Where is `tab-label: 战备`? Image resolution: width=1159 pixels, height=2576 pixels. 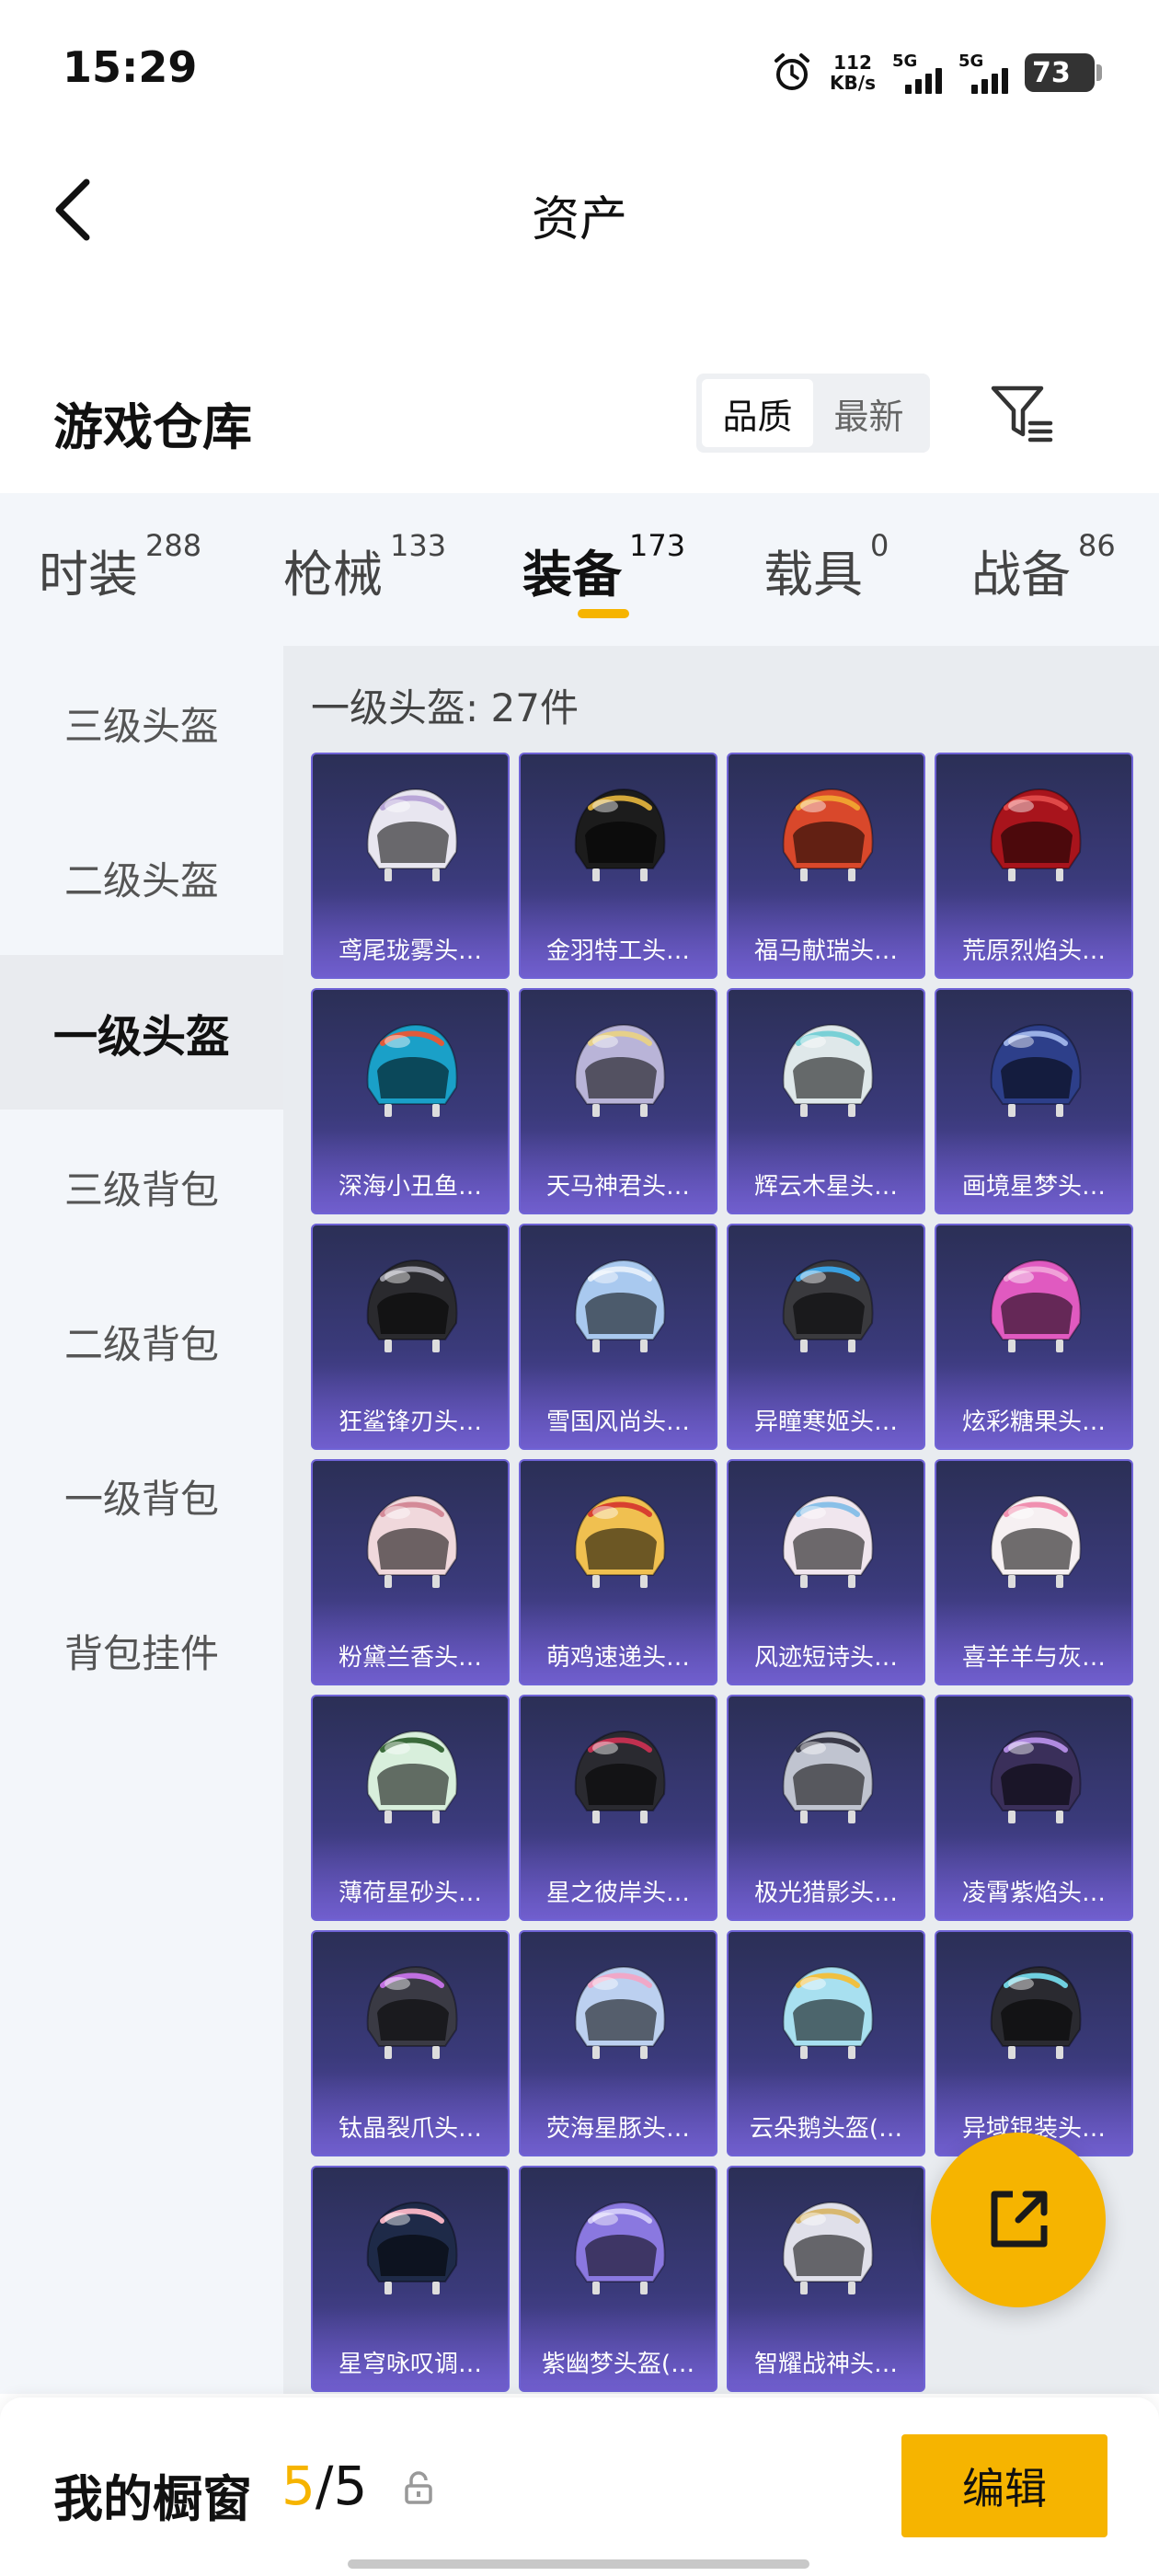 tab-label: 战备 is located at coordinates (1021, 575).